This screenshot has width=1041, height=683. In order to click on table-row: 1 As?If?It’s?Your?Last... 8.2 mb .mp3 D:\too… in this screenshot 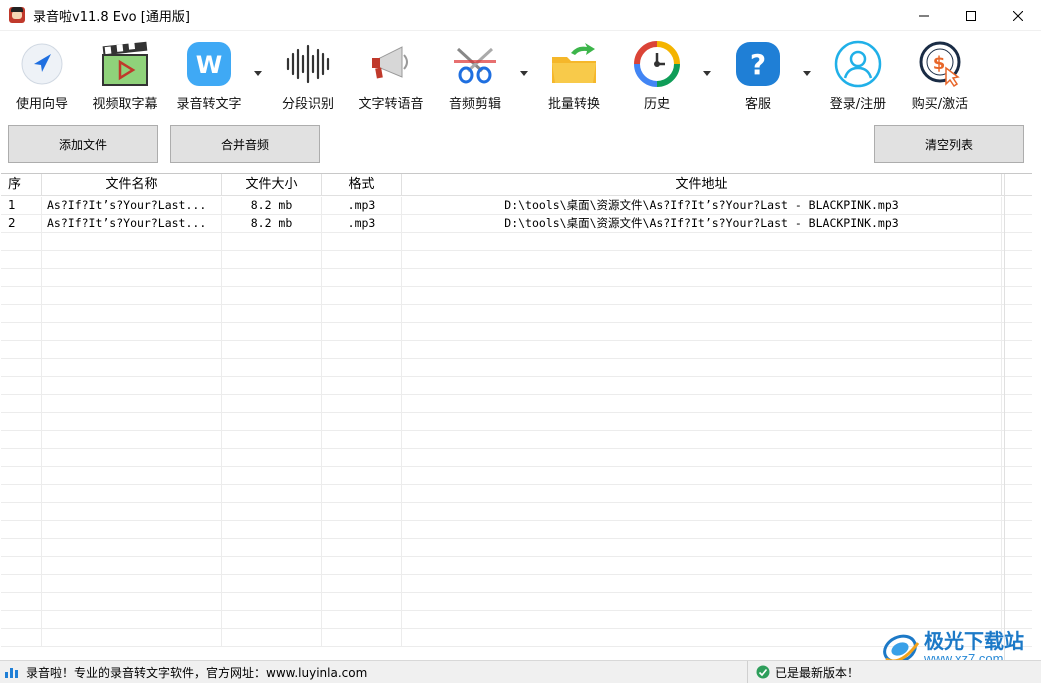, I will do `click(516, 206)`.